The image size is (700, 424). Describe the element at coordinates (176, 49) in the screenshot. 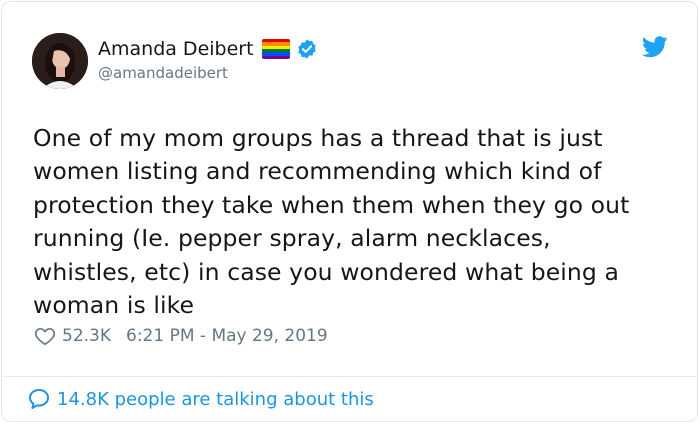

I see `display-name: Amanda Deibert` at that location.